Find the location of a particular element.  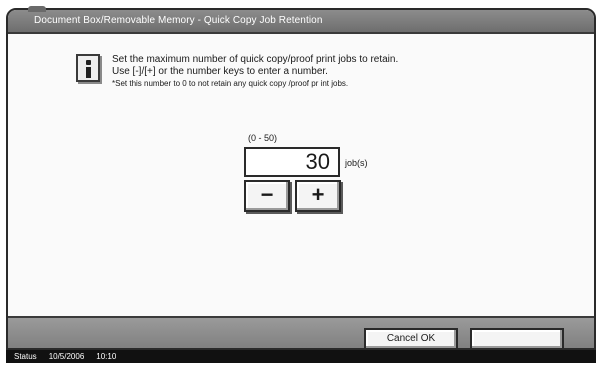

job-count-field: 30 is located at coordinates (292, 162).